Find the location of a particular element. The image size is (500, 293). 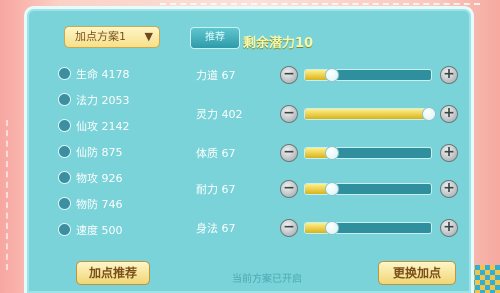

slider-handle-strength is located at coordinates (332, 75).